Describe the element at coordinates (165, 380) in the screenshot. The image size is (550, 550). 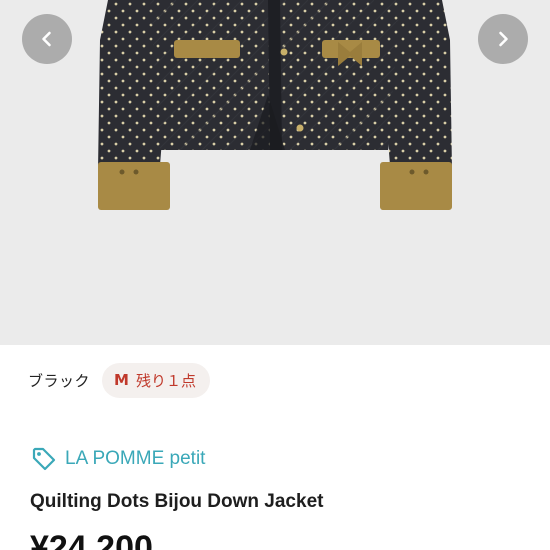
I see `stock-remaining-text: 残り１点` at that location.